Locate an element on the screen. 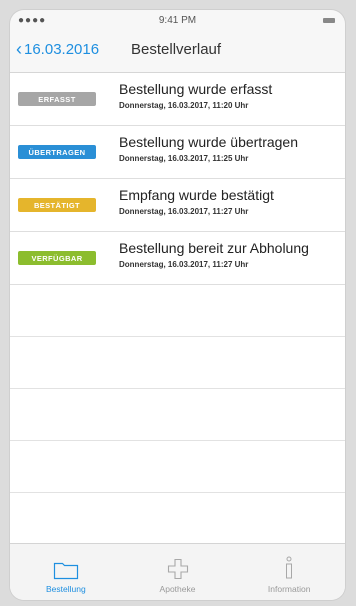 This screenshot has width=356, height=606. tab-apotheke: Apotheke is located at coordinates (178, 572).